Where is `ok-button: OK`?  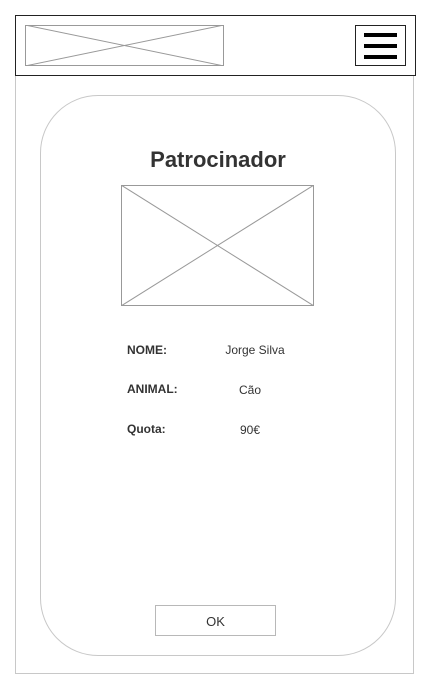
ok-button: OK is located at coordinates (215, 620).